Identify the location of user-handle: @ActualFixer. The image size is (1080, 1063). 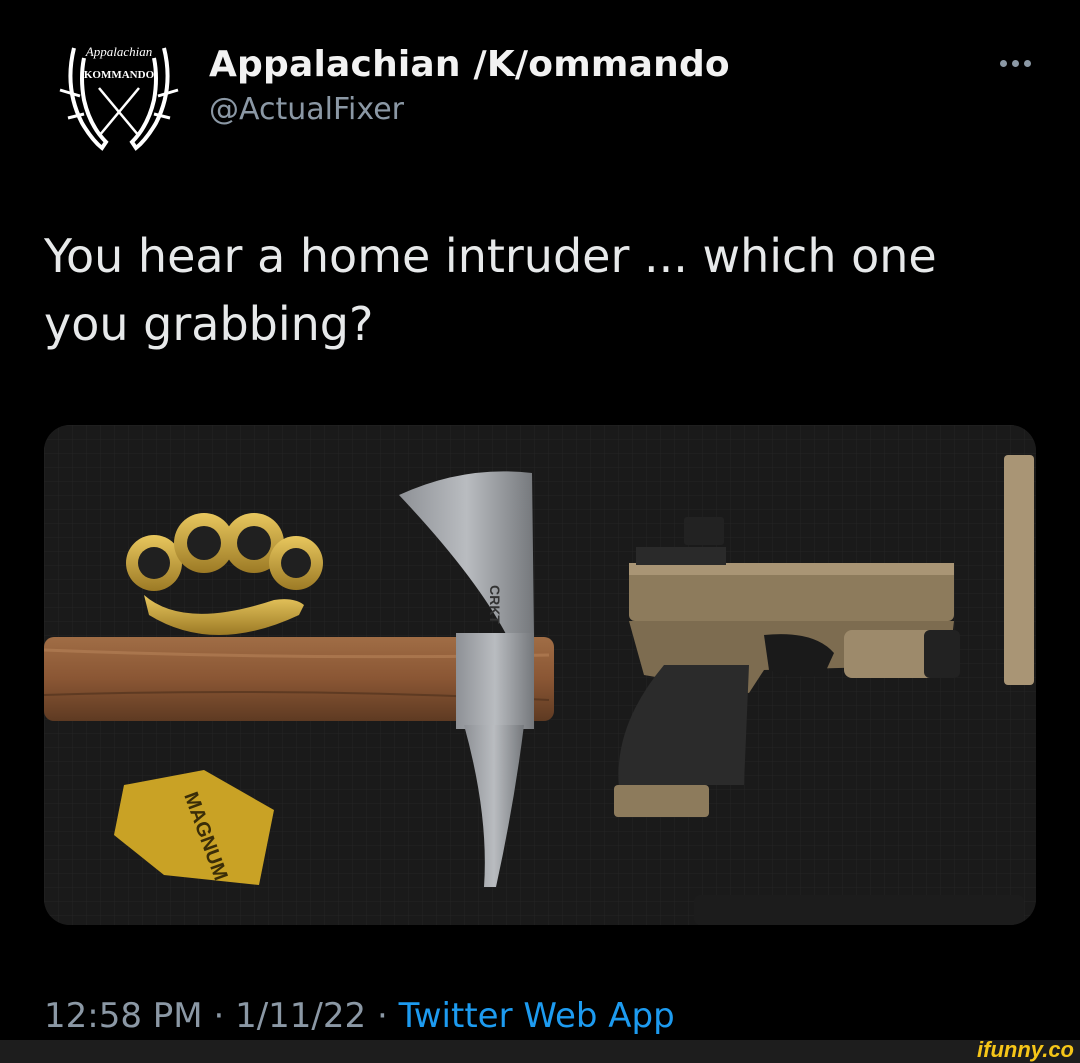
(306, 109).